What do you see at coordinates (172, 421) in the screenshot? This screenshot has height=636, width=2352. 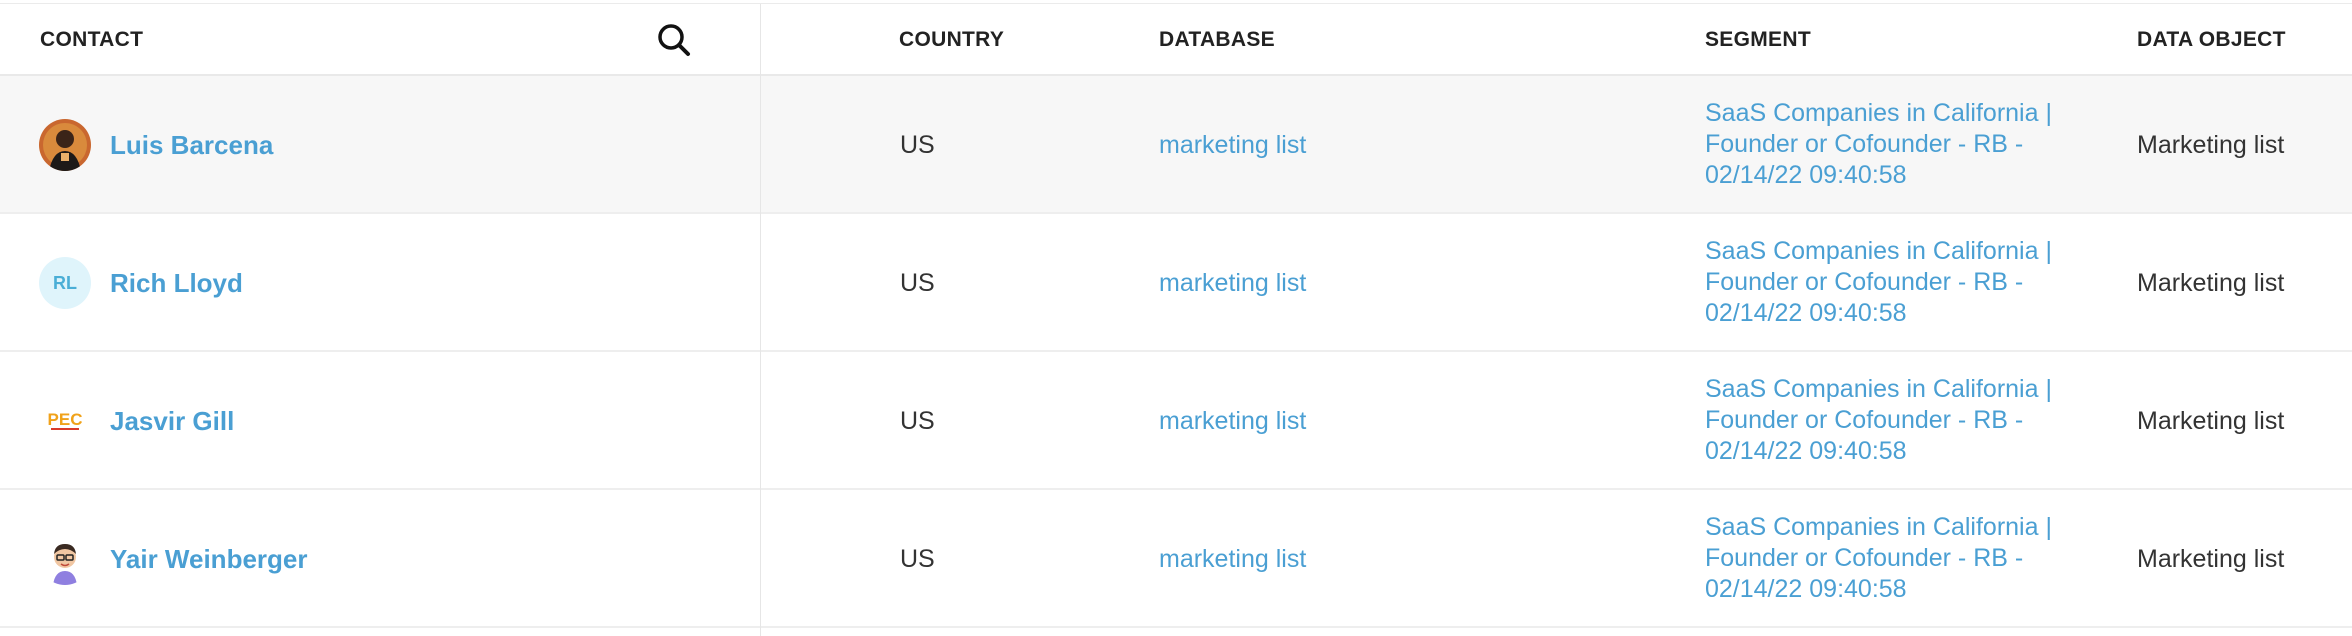 I see `contact-name-link: Jasvir Gill` at bounding box center [172, 421].